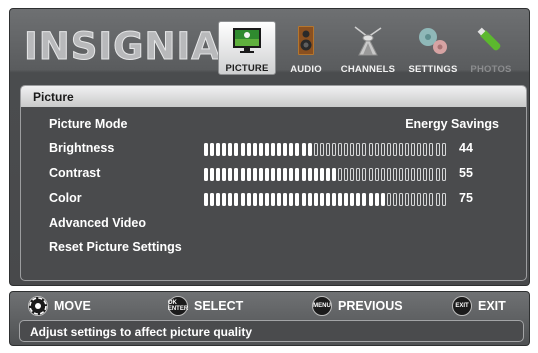 This screenshot has height=353, width=538. Describe the element at coordinates (247, 48) in the screenshot. I see `tab-picture: PICTURE` at that location.